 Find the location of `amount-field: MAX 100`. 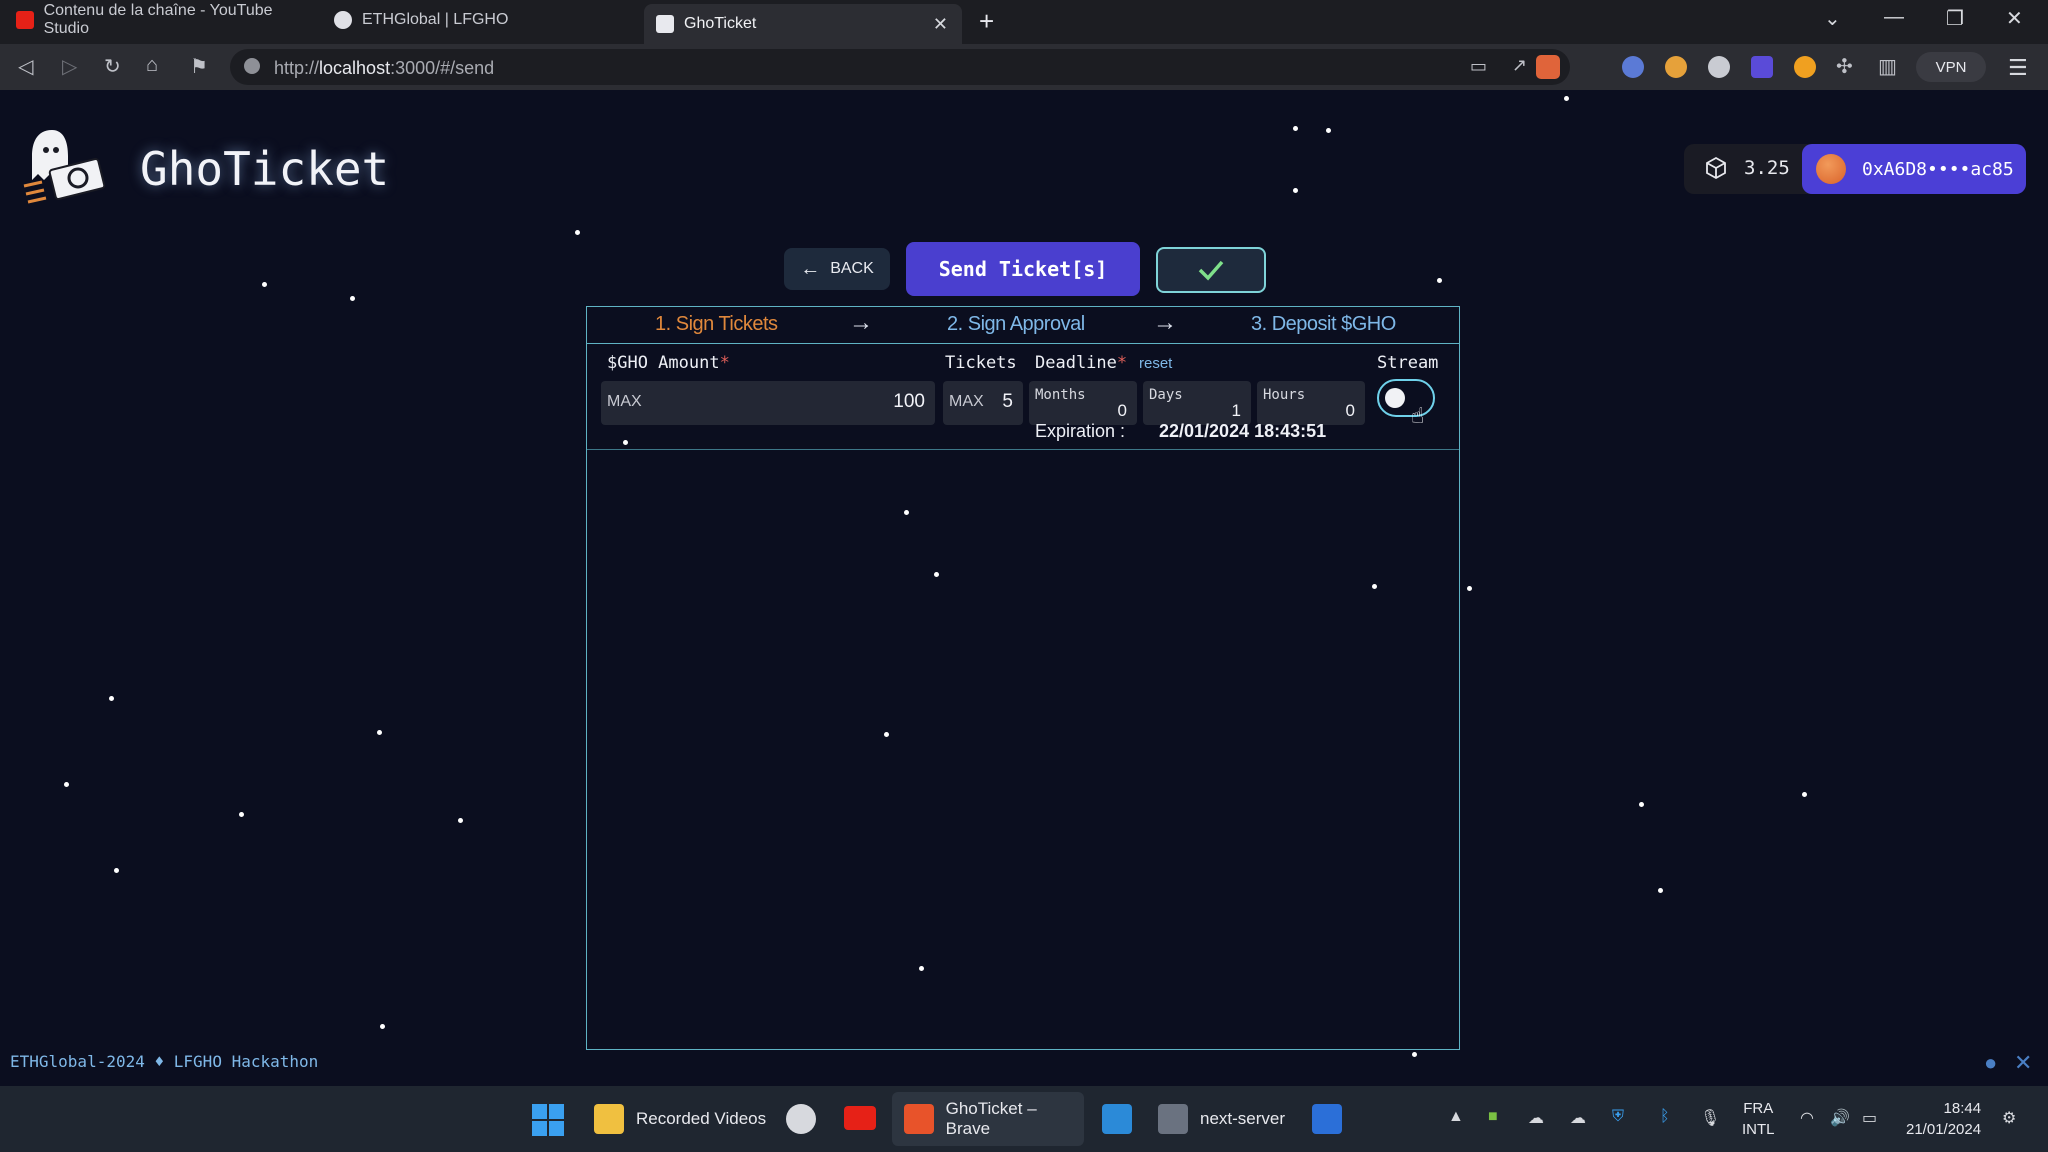

amount-field: MAX 100 is located at coordinates (768, 403).